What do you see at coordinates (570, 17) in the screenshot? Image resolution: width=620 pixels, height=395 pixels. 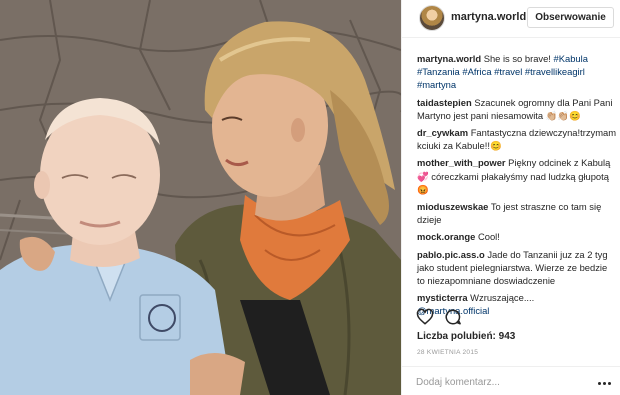 I see `follow-button: Obserwowanie` at bounding box center [570, 17].